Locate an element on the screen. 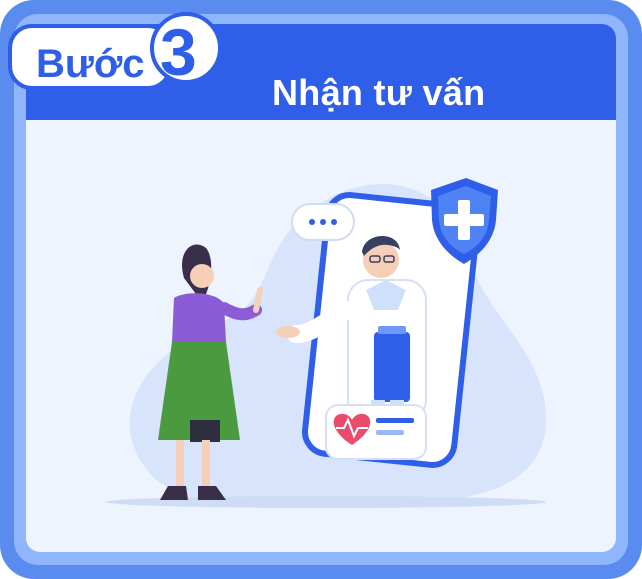 Image resolution: width=642 pixels, height=579 pixels. step-number: 3 is located at coordinates (178, 52).